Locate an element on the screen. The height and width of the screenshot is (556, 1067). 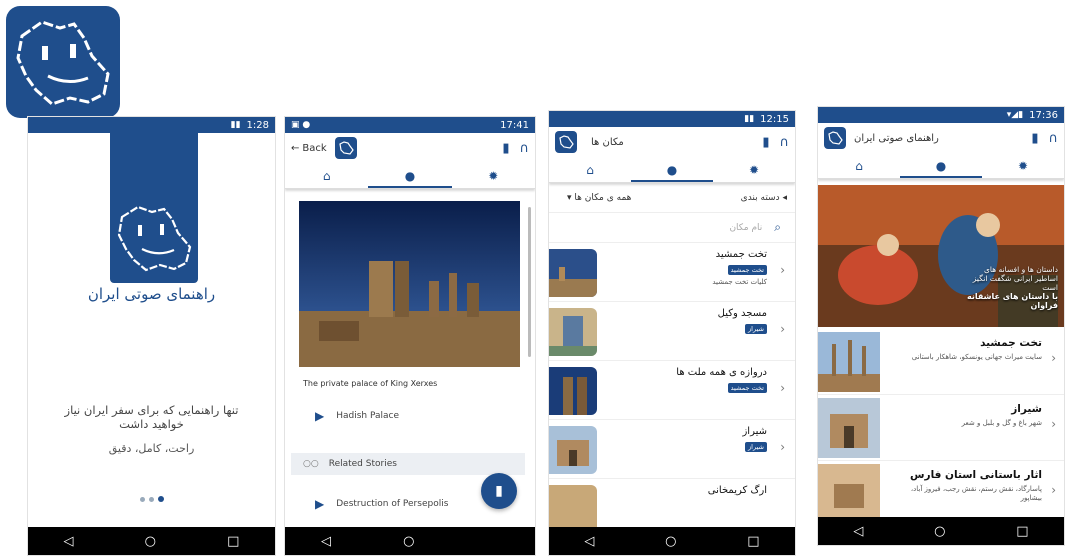
android-nav-bar: ◁ ○ □ is located at coordinates (410, 541).